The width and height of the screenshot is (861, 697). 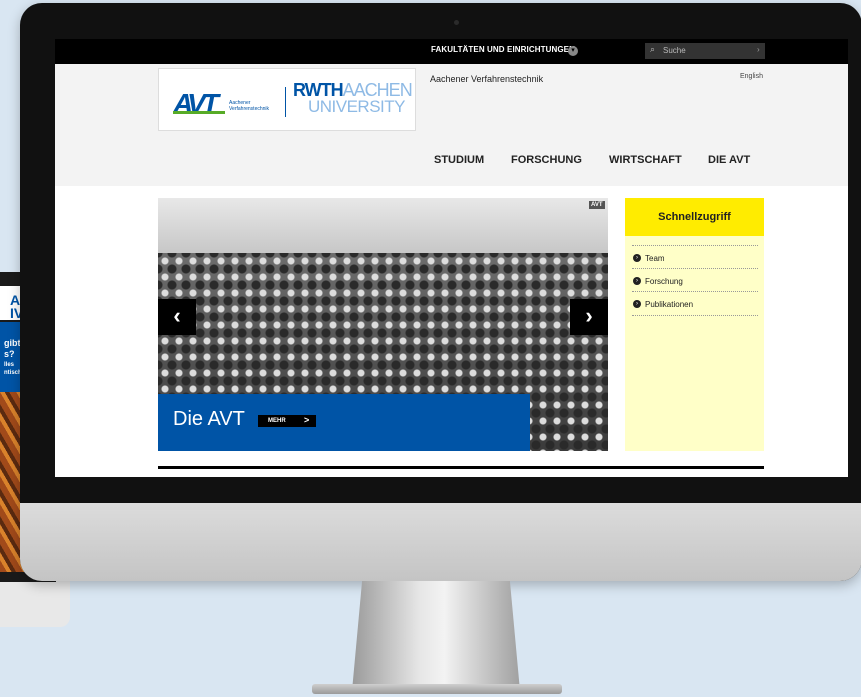 What do you see at coordinates (177, 317) in the screenshot?
I see `slider-prev-button: ‹` at bounding box center [177, 317].